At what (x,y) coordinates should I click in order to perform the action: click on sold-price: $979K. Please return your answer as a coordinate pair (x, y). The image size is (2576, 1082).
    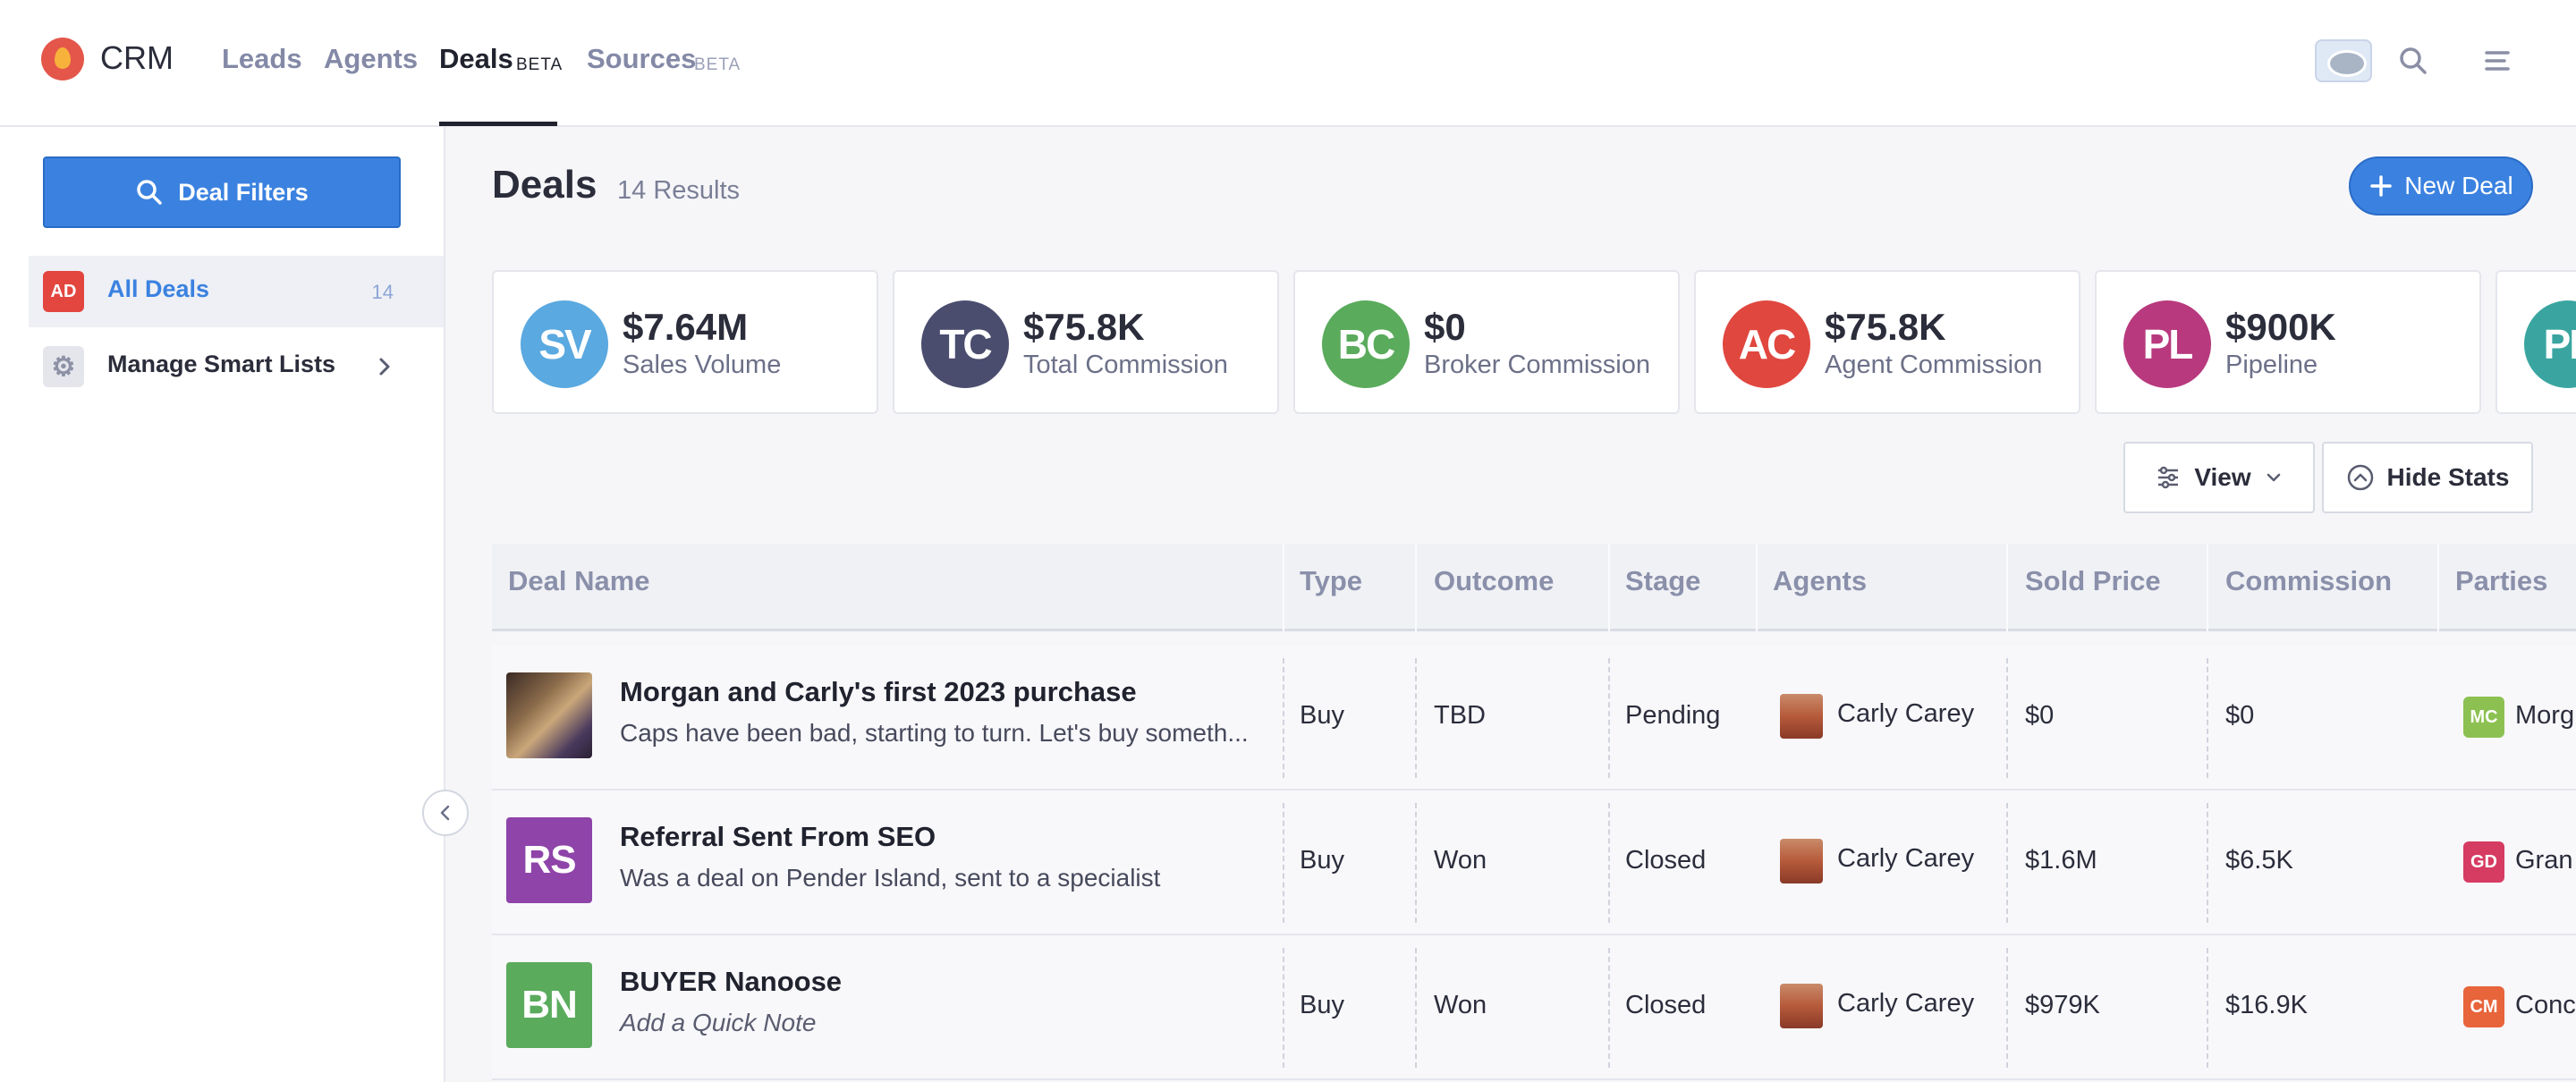
    Looking at the image, I should click on (2062, 1005).